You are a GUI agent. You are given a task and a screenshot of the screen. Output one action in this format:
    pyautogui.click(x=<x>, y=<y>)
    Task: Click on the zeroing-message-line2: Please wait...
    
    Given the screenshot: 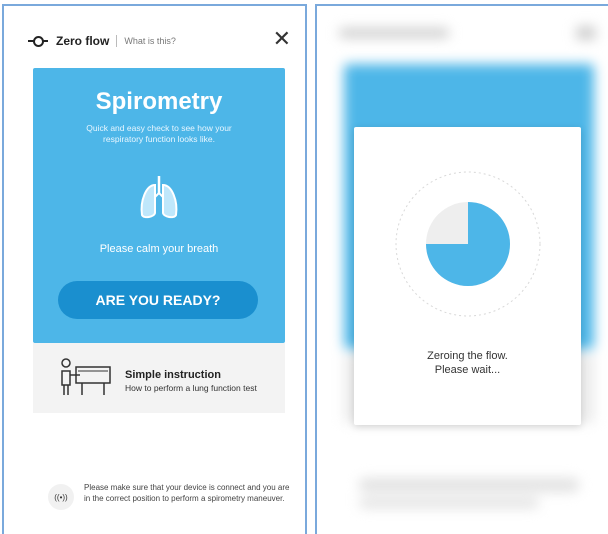 What is the action you would take?
    pyautogui.click(x=467, y=370)
    